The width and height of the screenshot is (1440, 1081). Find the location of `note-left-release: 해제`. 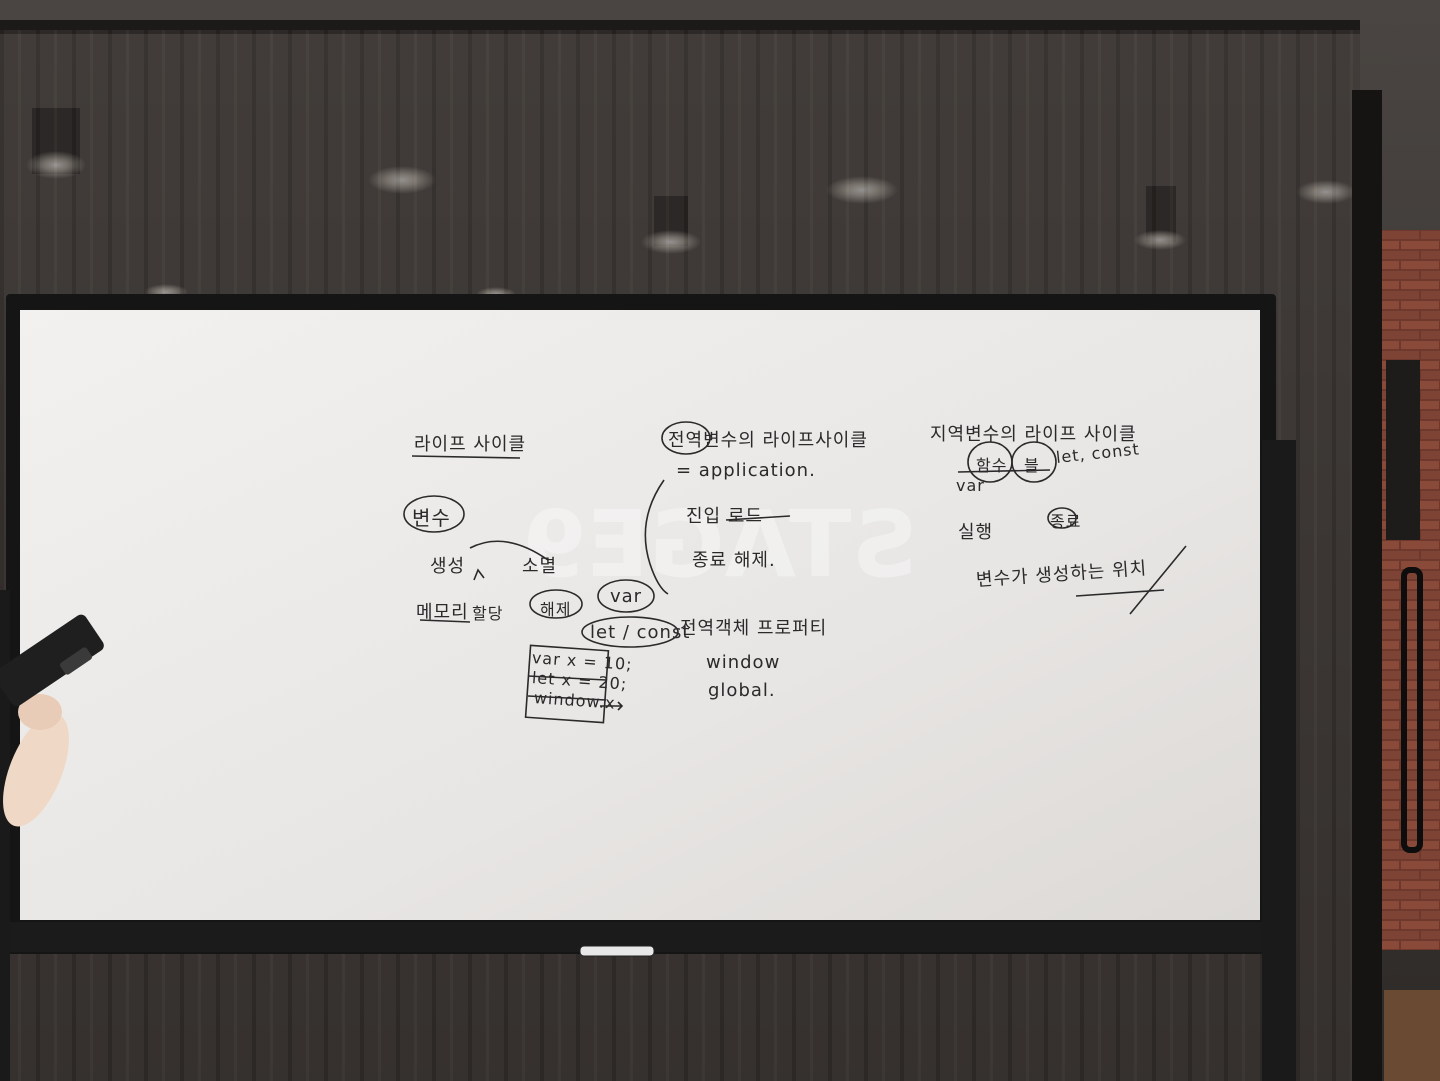

note-left-release: 해제 is located at coordinates (556, 609).